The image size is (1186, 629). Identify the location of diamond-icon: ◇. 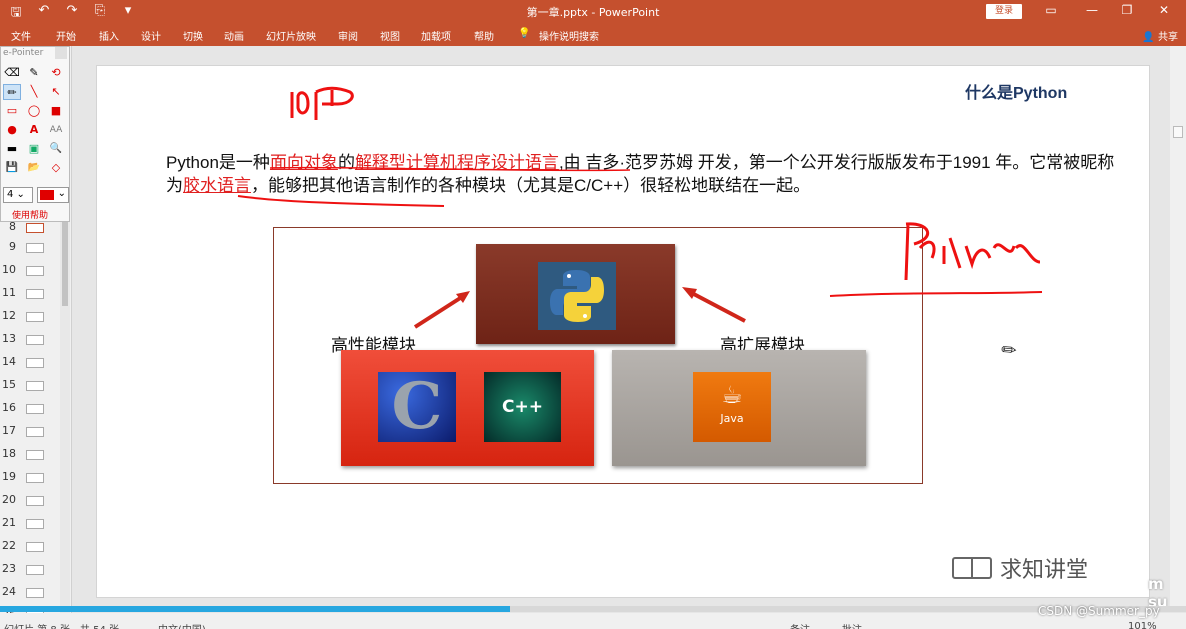
(56, 168).